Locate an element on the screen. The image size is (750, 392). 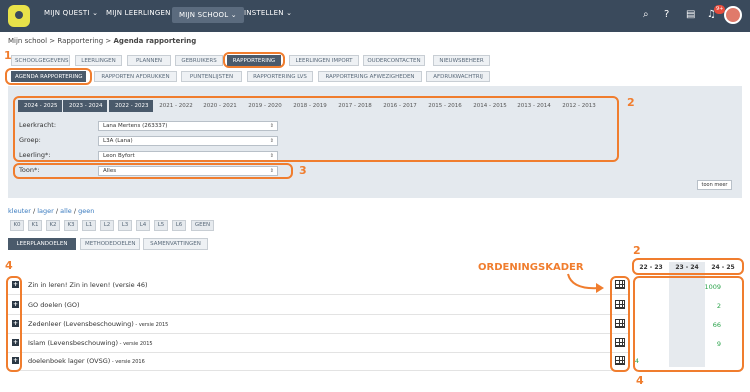
level-geen: GEEN is located at coordinates (202, 225).